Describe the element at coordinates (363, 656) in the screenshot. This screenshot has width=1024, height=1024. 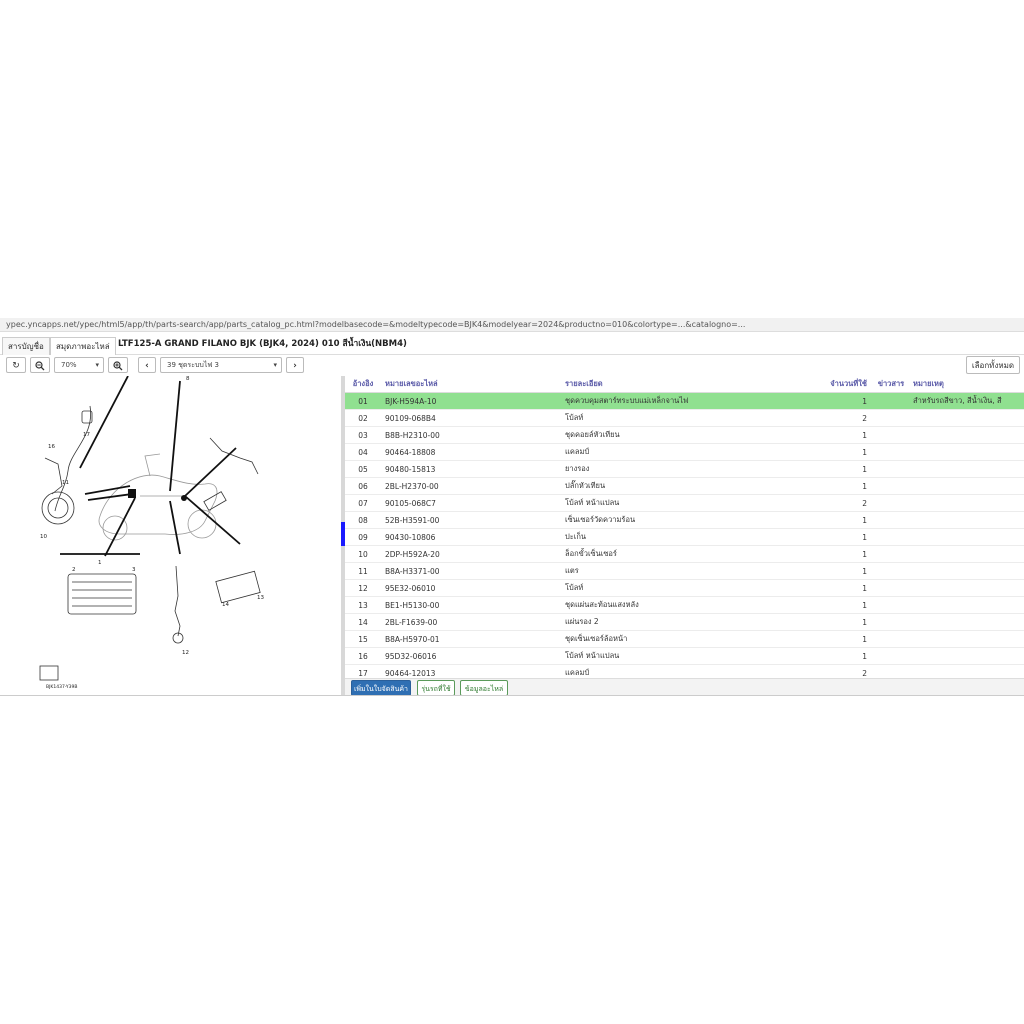
I see `cell-ref: 16` at that location.